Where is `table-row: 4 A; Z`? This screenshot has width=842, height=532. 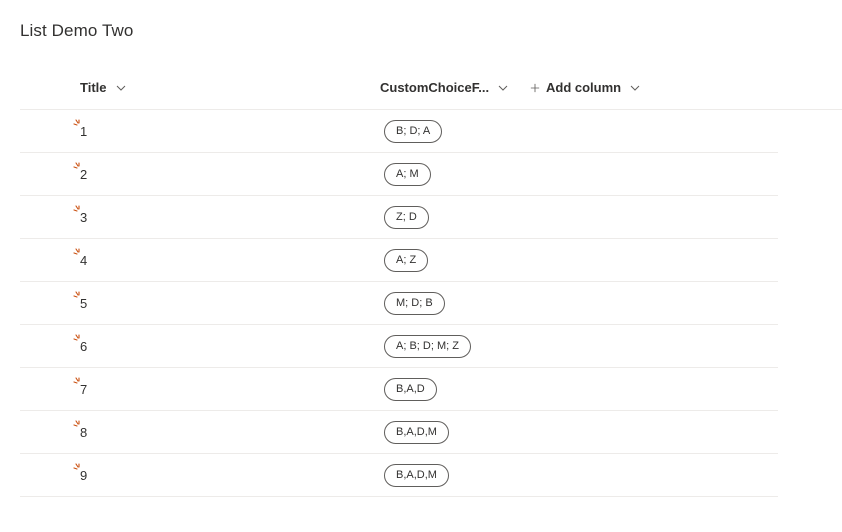 table-row: 4 A; Z is located at coordinates (399, 260).